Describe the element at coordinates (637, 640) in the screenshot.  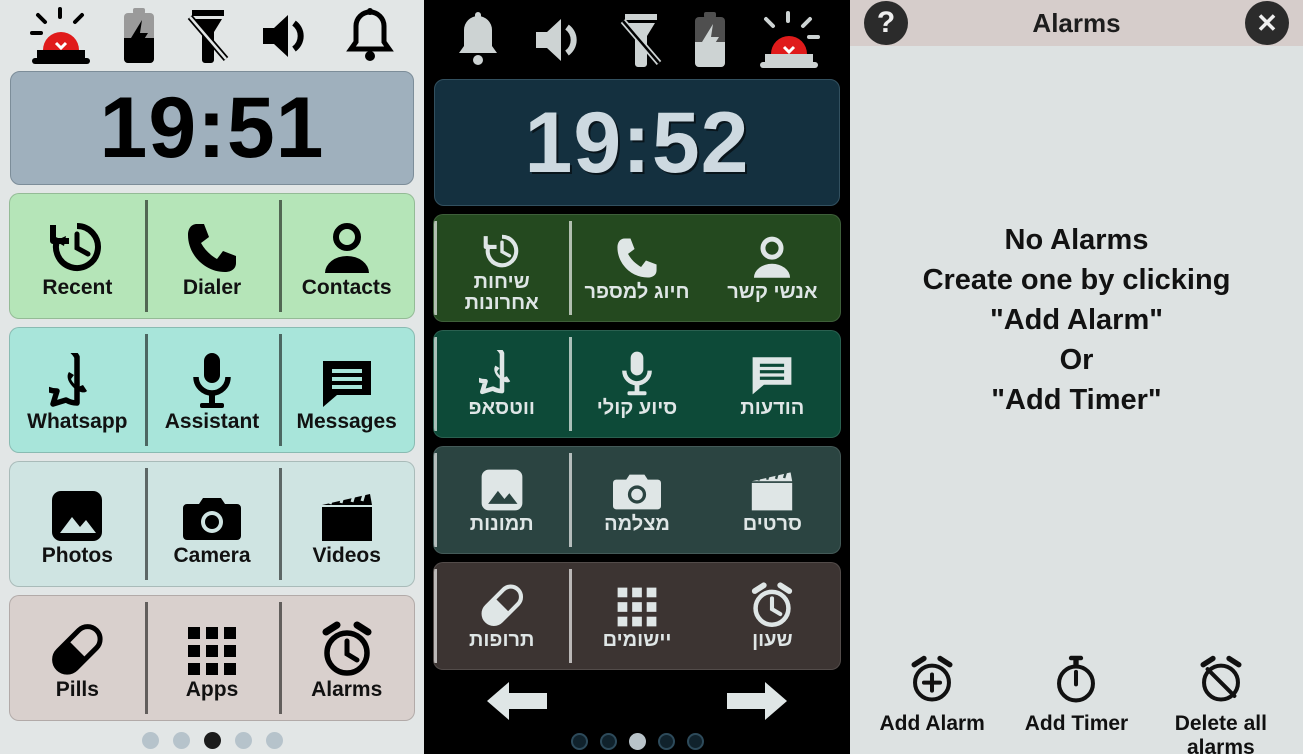
I see `app-label: יישומים` at that location.